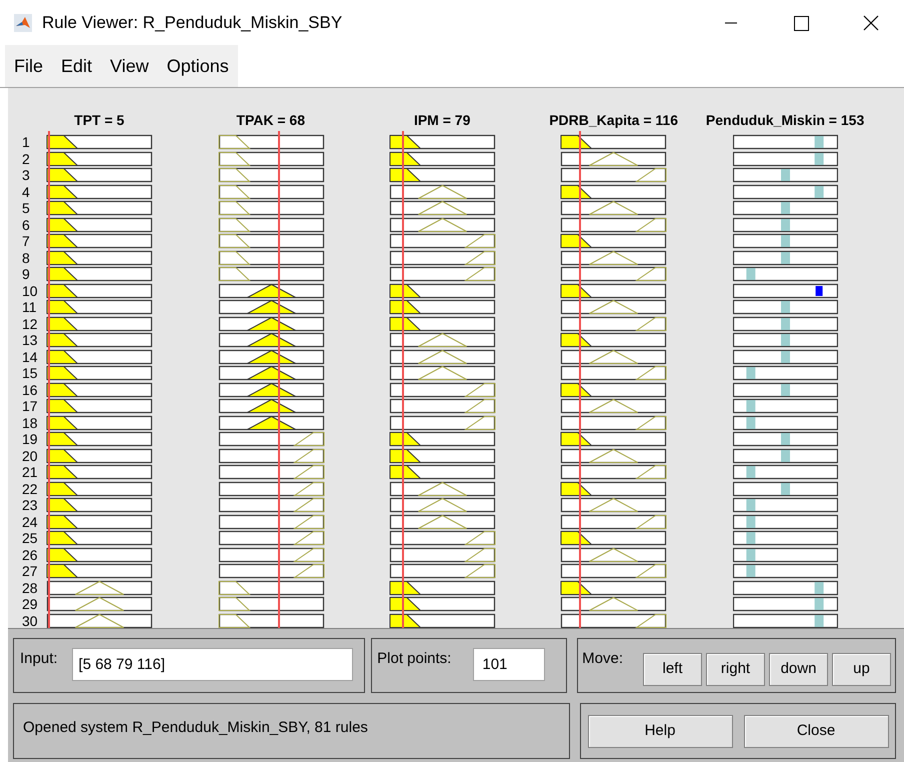 Image resolution: width=904 pixels, height=762 pixels. Describe the element at coordinates (29, 307) in the screenshot. I see `rule-number: 11` at that location.